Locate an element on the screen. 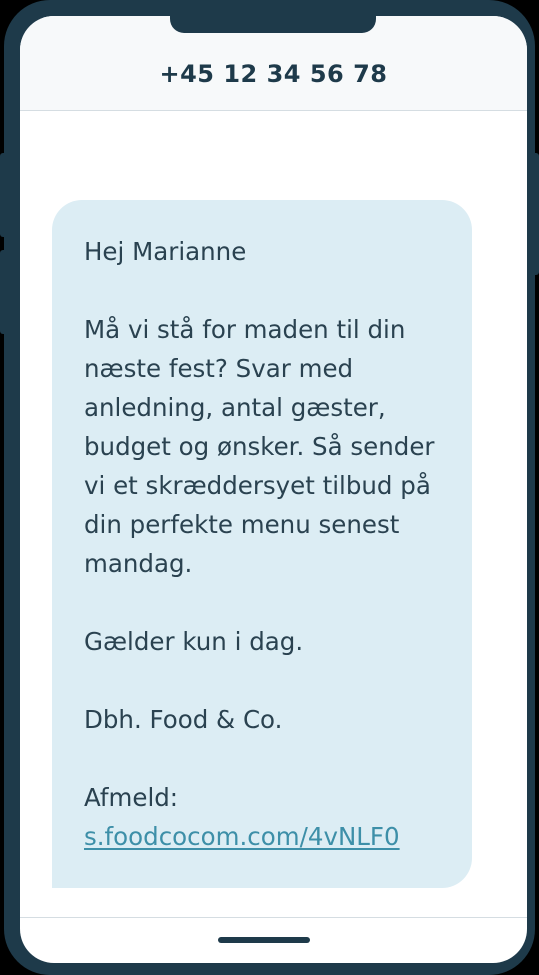 The image size is (539, 975). unsubscribe-block: Afmeld: s.foodcocom.com/4vNLF0 is located at coordinates (262, 817).